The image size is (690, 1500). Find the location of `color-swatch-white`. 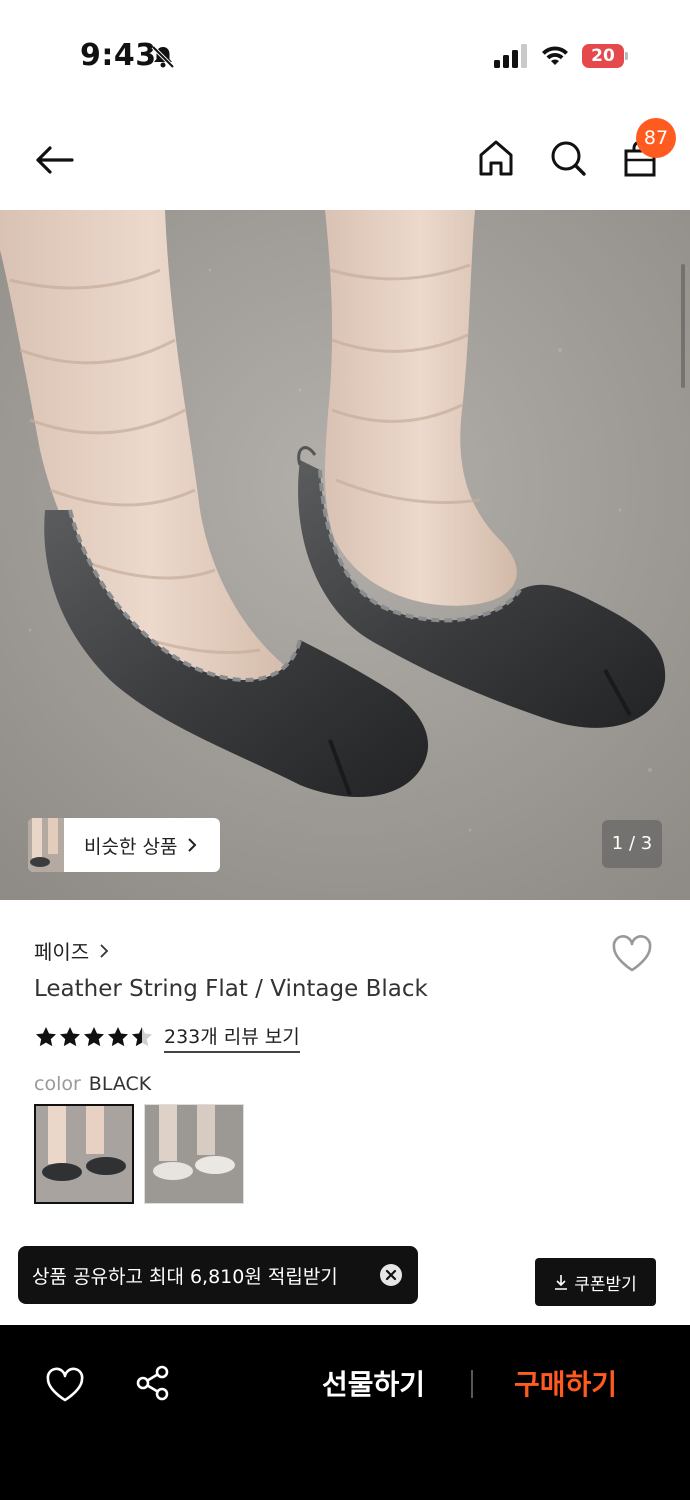

color-swatch-white is located at coordinates (194, 1154).